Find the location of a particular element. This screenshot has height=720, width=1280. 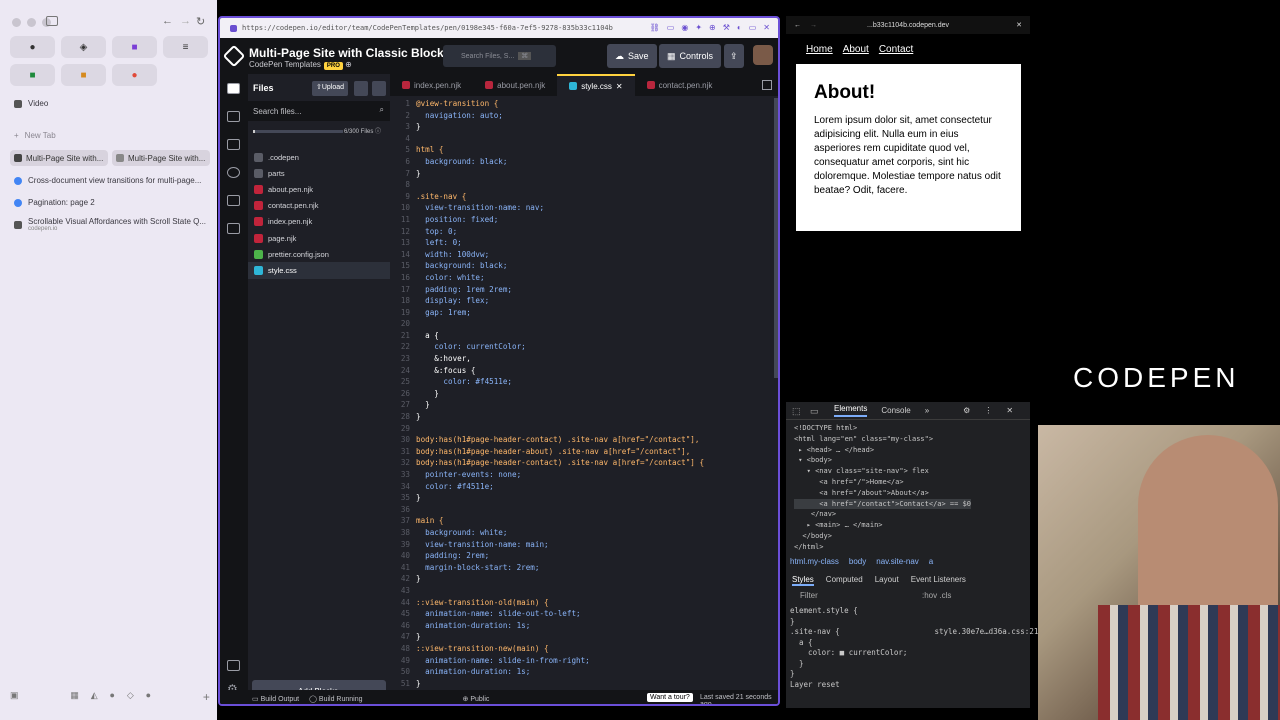

comments-icon is located at coordinates (233, 228).